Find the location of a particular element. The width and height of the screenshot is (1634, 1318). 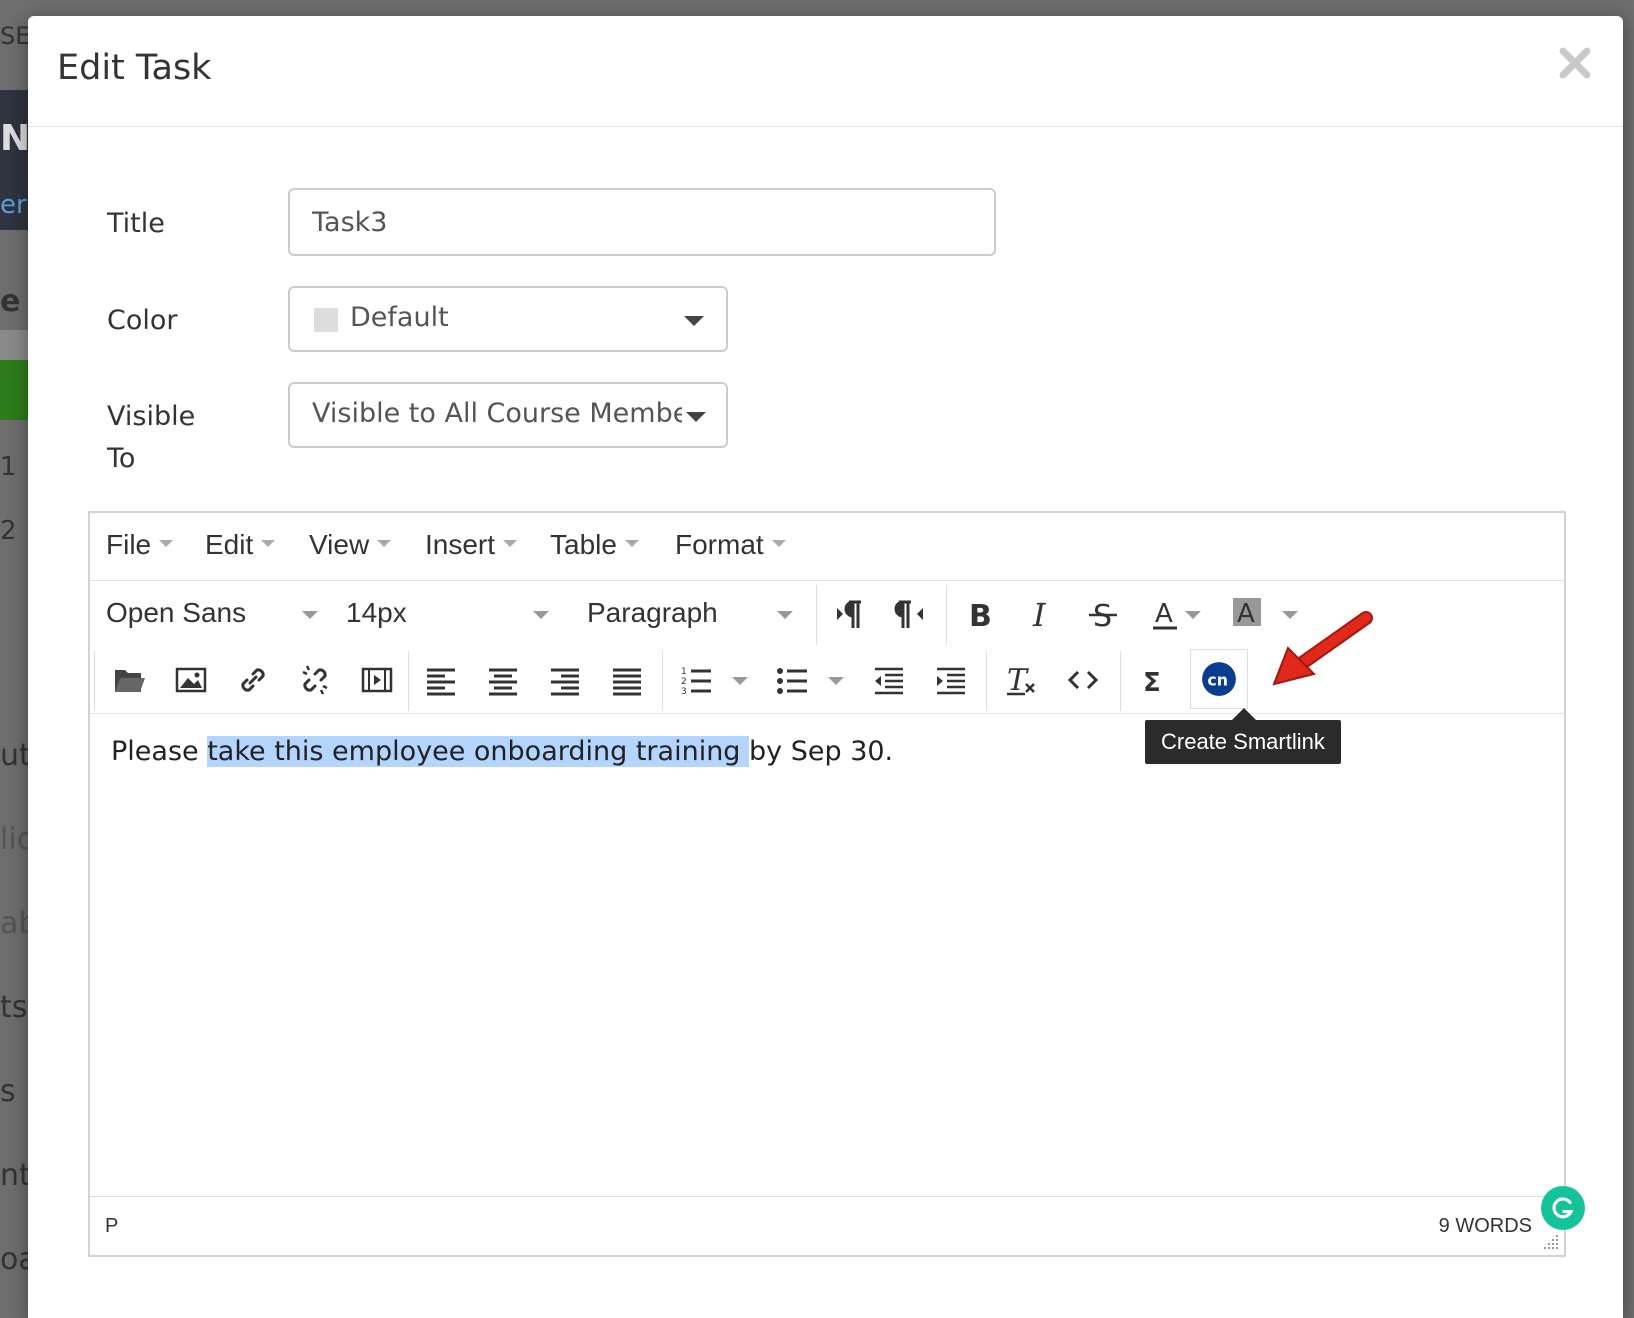

italic-button: I is located at coordinates (1041, 614).